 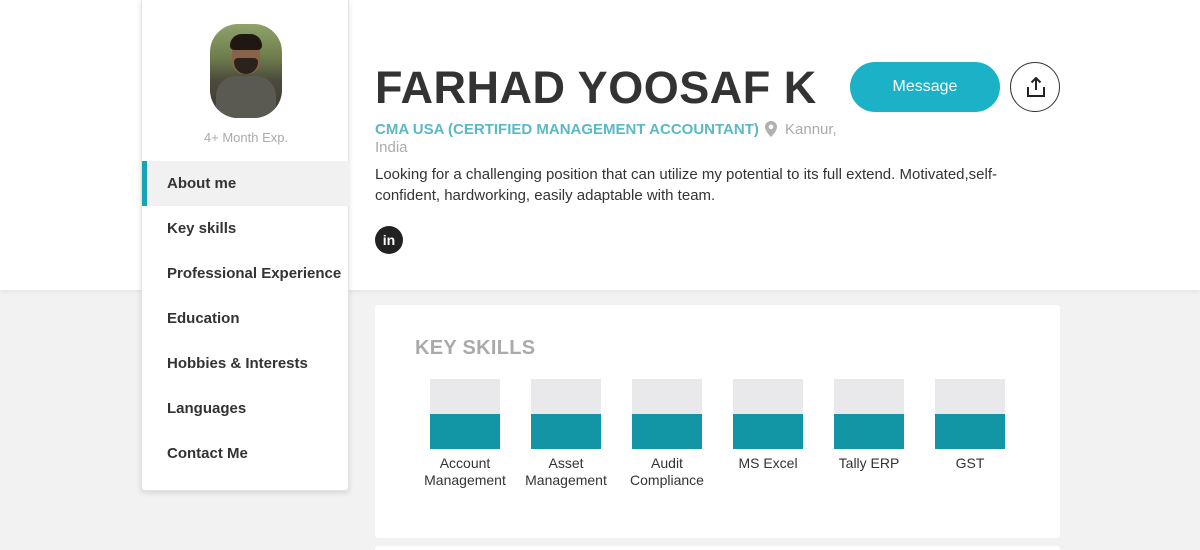 What do you see at coordinates (246, 137) in the screenshot?
I see `experience-label: 4+ Month Exp.` at bounding box center [246, 137].